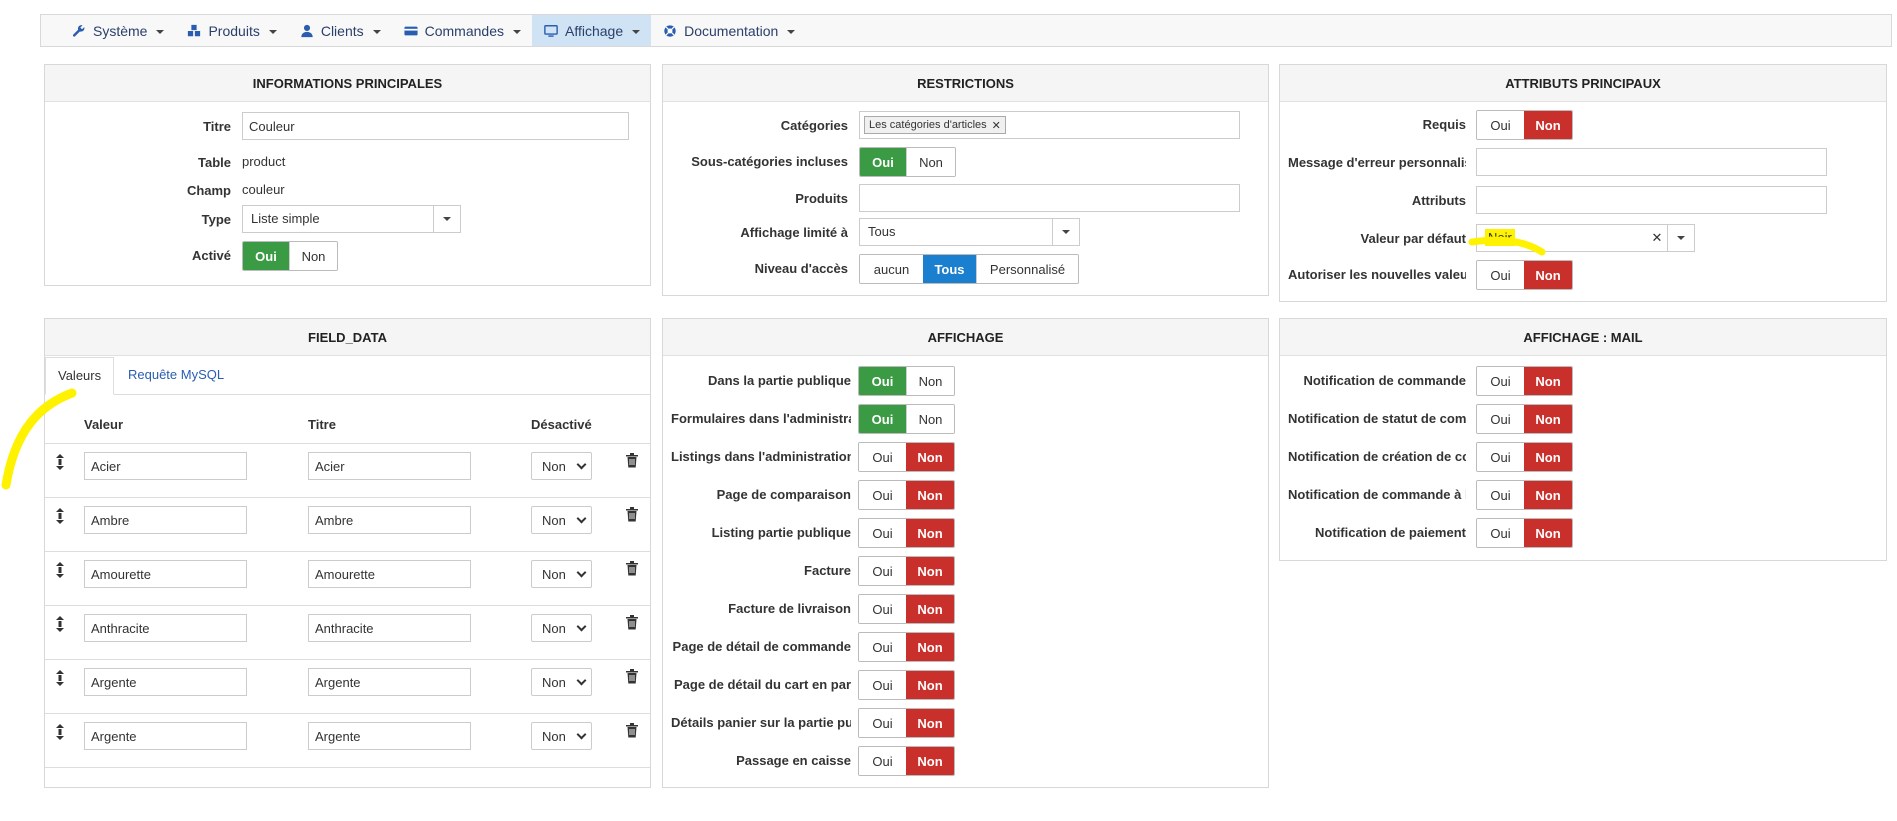 This screenshot has width=1897, height=821. What do you see at coordinates (1027, 269) in the screenshot?
I see `niveau-personnalise: Personnalisé` at bounding box center [1027, 269].